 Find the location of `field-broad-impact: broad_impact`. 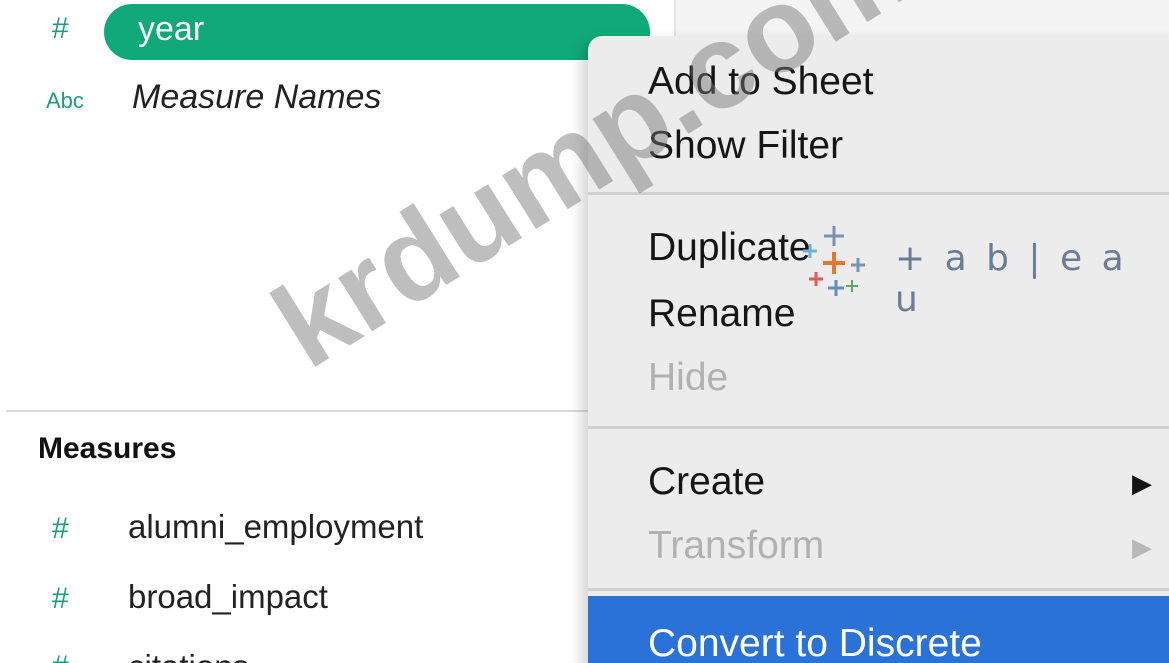

field-broad-impact: broad_impact is located at coordinates (228, 597).